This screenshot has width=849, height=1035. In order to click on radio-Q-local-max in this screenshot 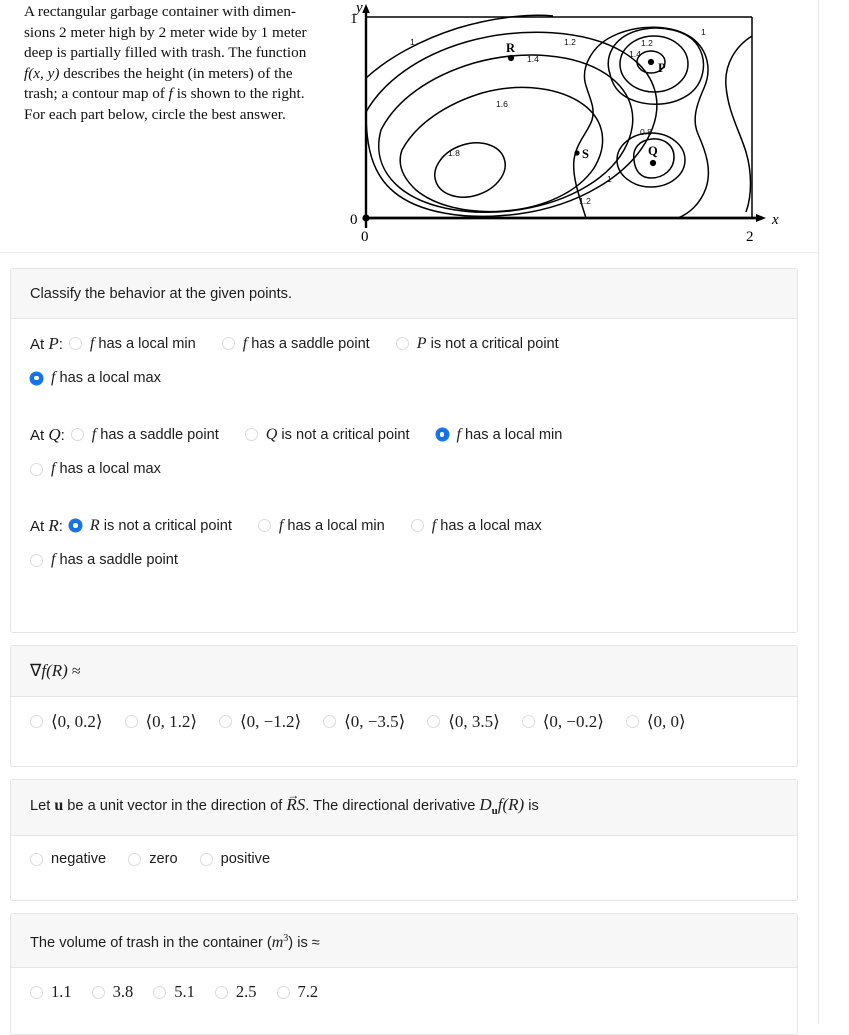, I will do `click(36, 469)`.